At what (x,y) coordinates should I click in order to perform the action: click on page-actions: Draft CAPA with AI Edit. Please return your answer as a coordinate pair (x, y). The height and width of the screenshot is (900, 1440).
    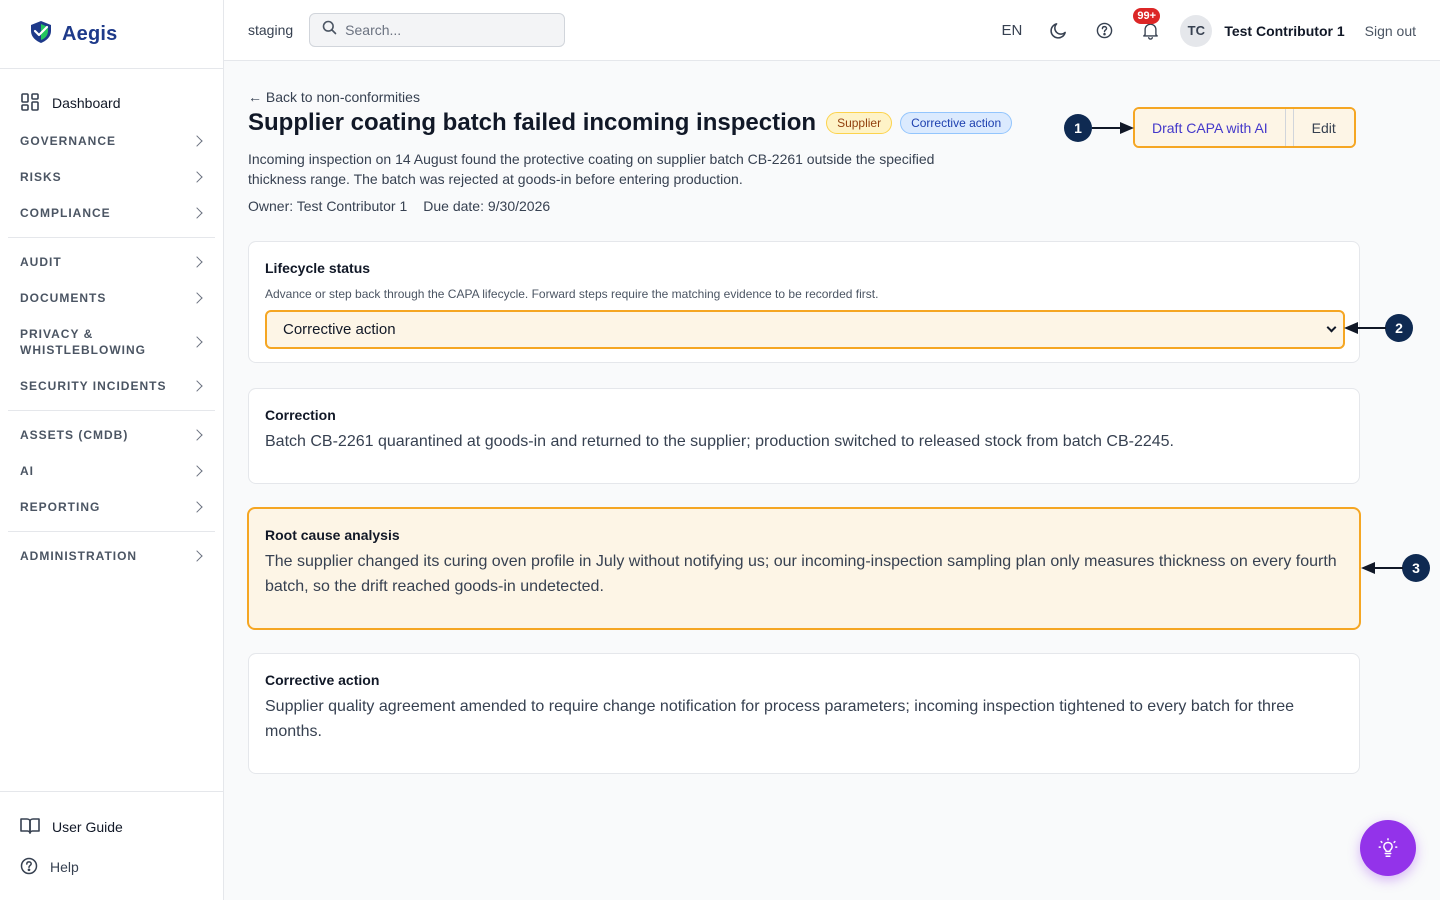
    Looking at the image, I should click on (1244, 127).